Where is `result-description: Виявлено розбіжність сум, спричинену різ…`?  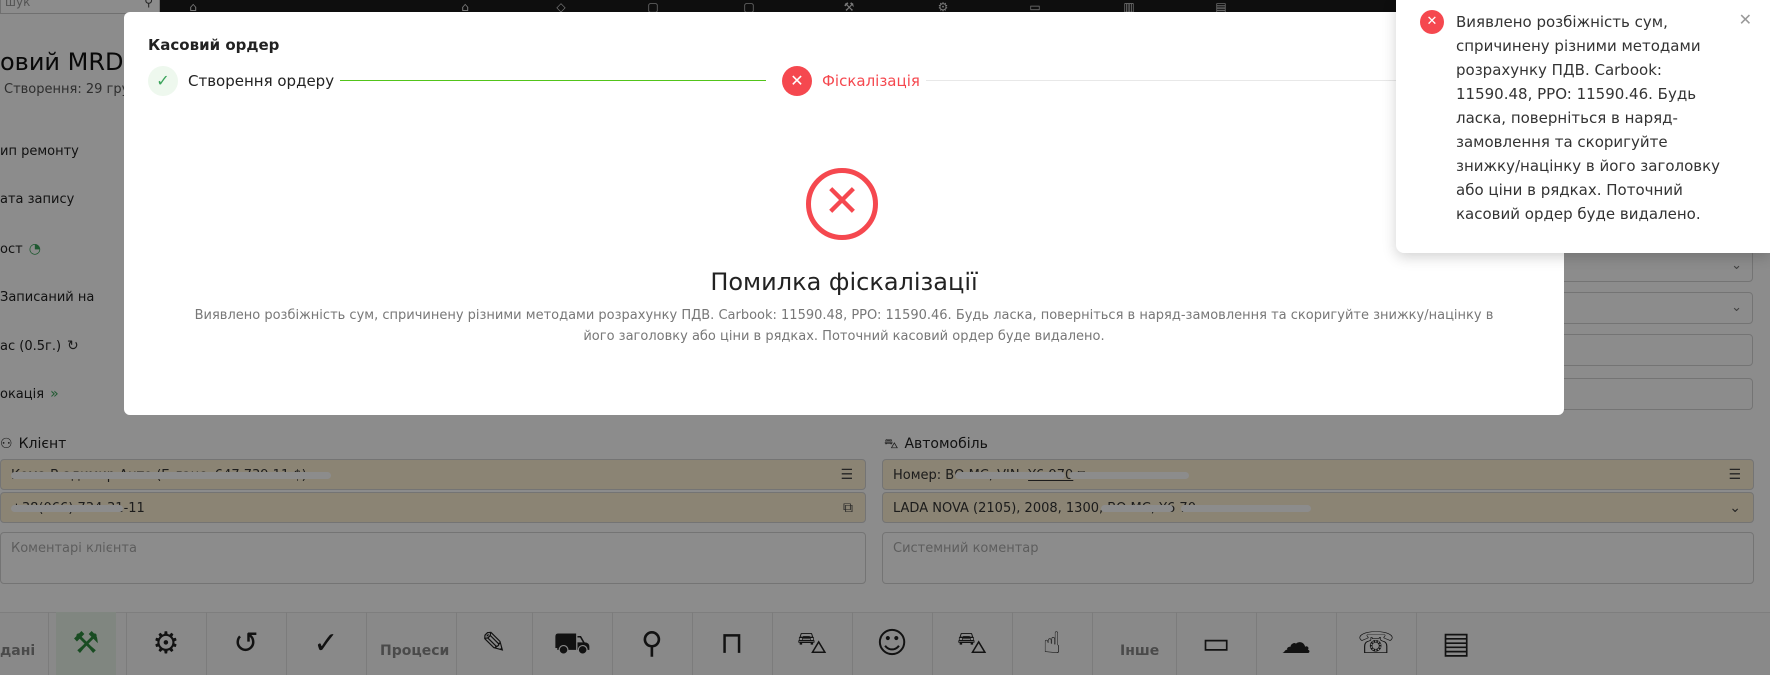 result-description: Виявлено розбіжність сум, спричинену різ… is located at coordinates (844, 326).